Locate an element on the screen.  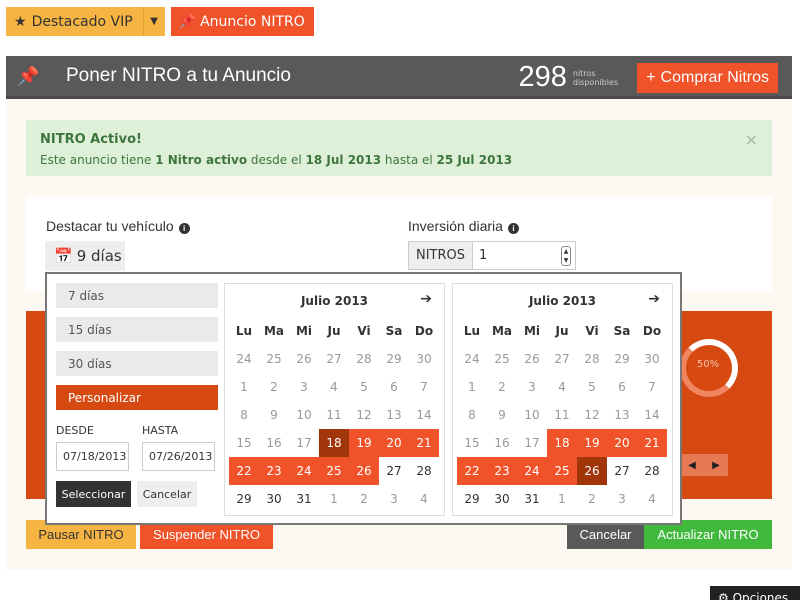
nitros-input: 1 ▲ ▼ is located at coordinates (524, 255).